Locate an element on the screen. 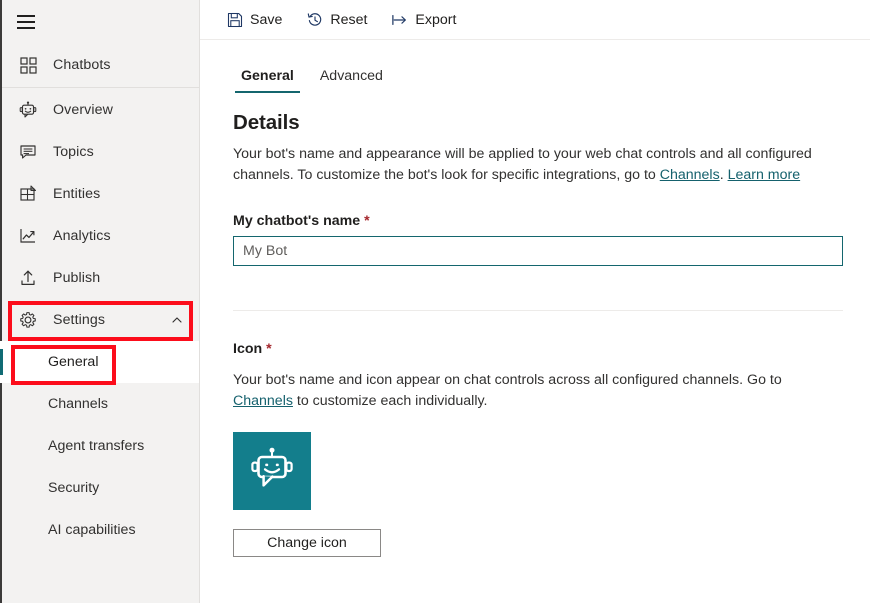  reset-button: Reset is located at coordinates (336, 20).